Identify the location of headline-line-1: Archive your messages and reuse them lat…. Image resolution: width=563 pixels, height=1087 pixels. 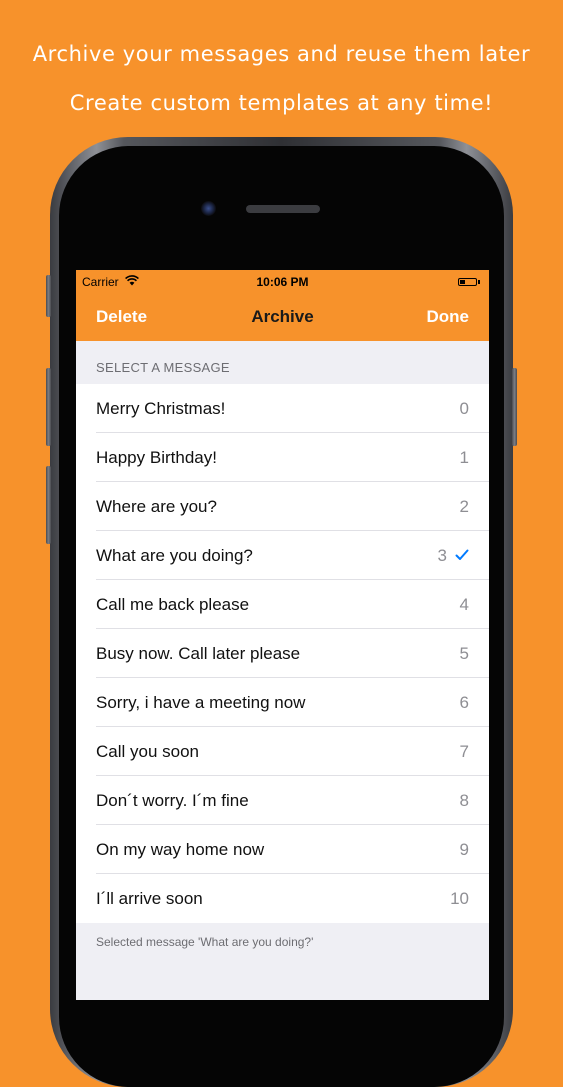
(281, 54).